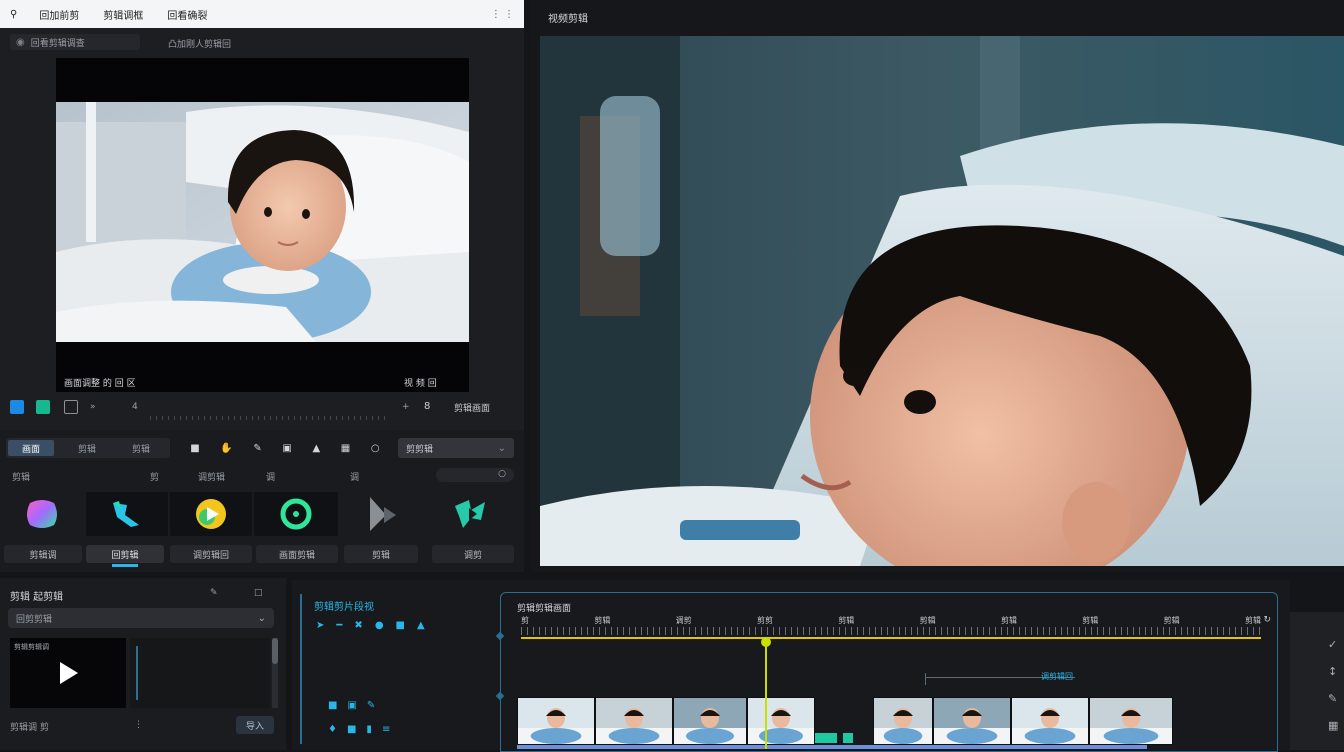 The width and height of the screenshot is (1344, 752). Describe the element at coordinates (20, 42) in the screenshot. I see `circle-icon: ◉` at that location.